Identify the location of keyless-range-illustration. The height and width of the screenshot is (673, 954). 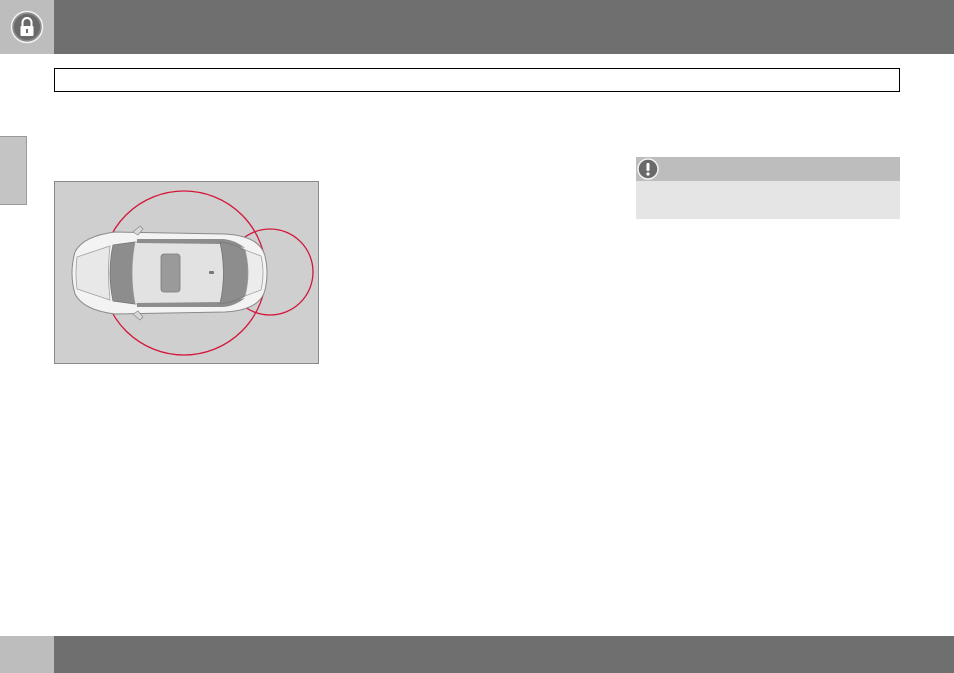
(186, 272).